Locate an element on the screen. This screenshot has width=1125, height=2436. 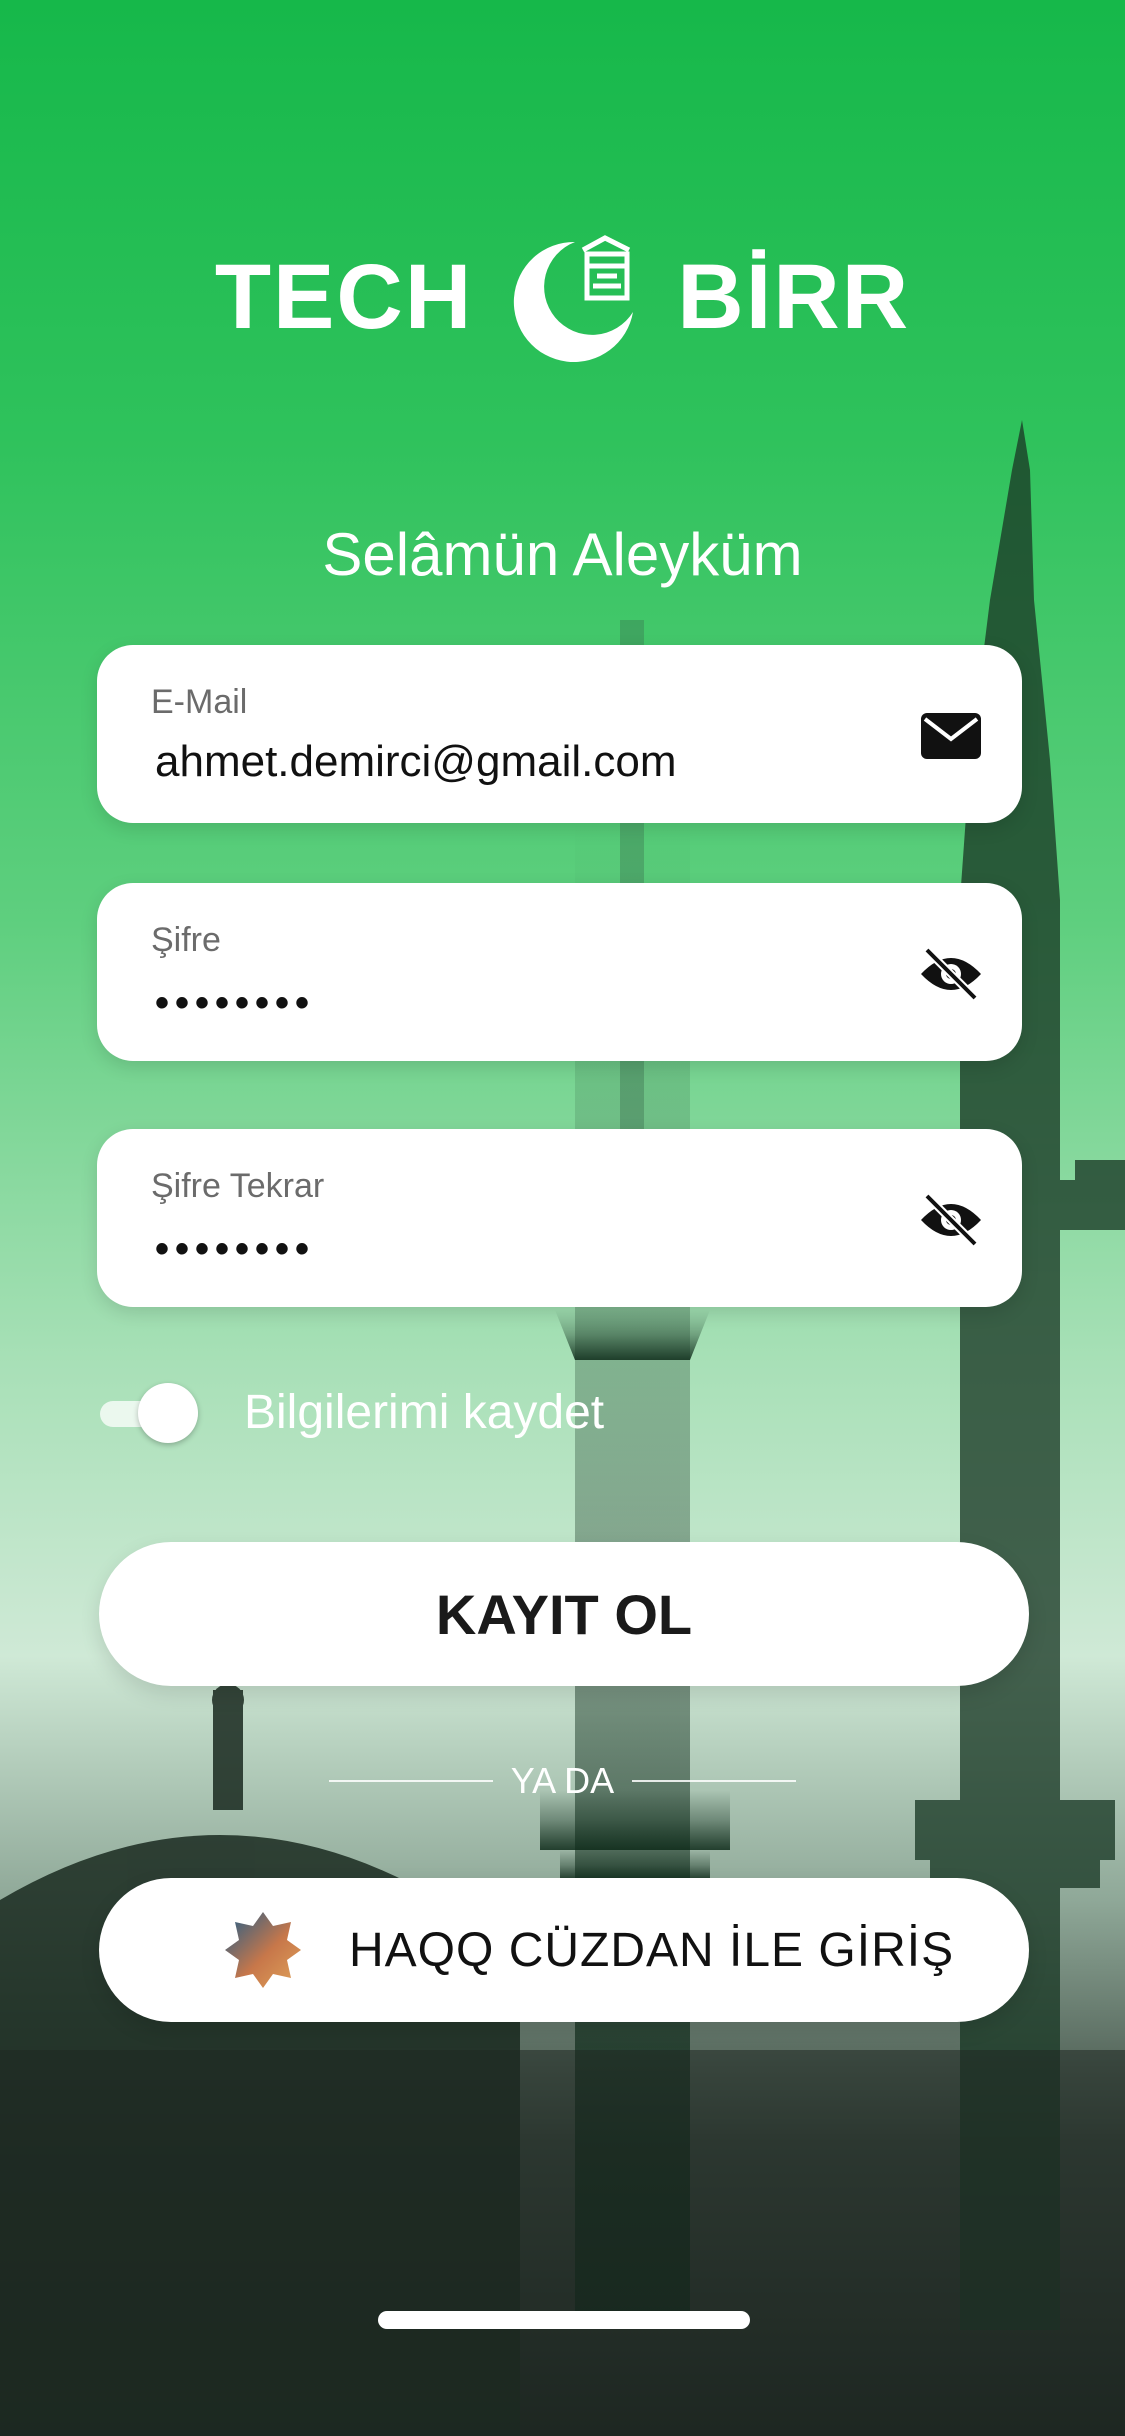
divider-text: YA DA is located at coordinates (562, 1780).